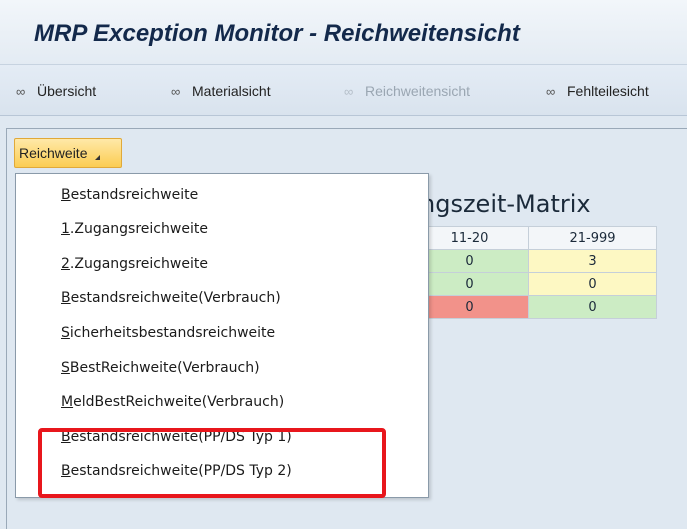 Image resolution: width=687 pixels, height=529 pixels. What do you see at coordinates (172, 333) in the screenshot?
I see `menu-item-label: icherheitsbestandsreichweite` at bounding box center [172, 333].